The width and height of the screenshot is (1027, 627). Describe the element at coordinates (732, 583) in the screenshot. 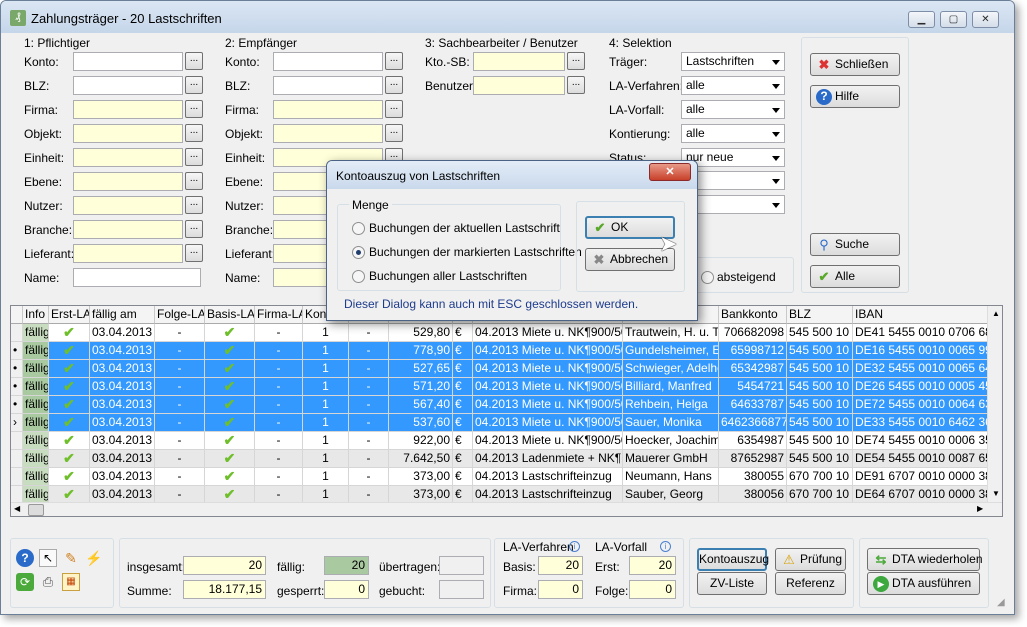

I see `zv-liste-button: ZV-Liste` at that location.